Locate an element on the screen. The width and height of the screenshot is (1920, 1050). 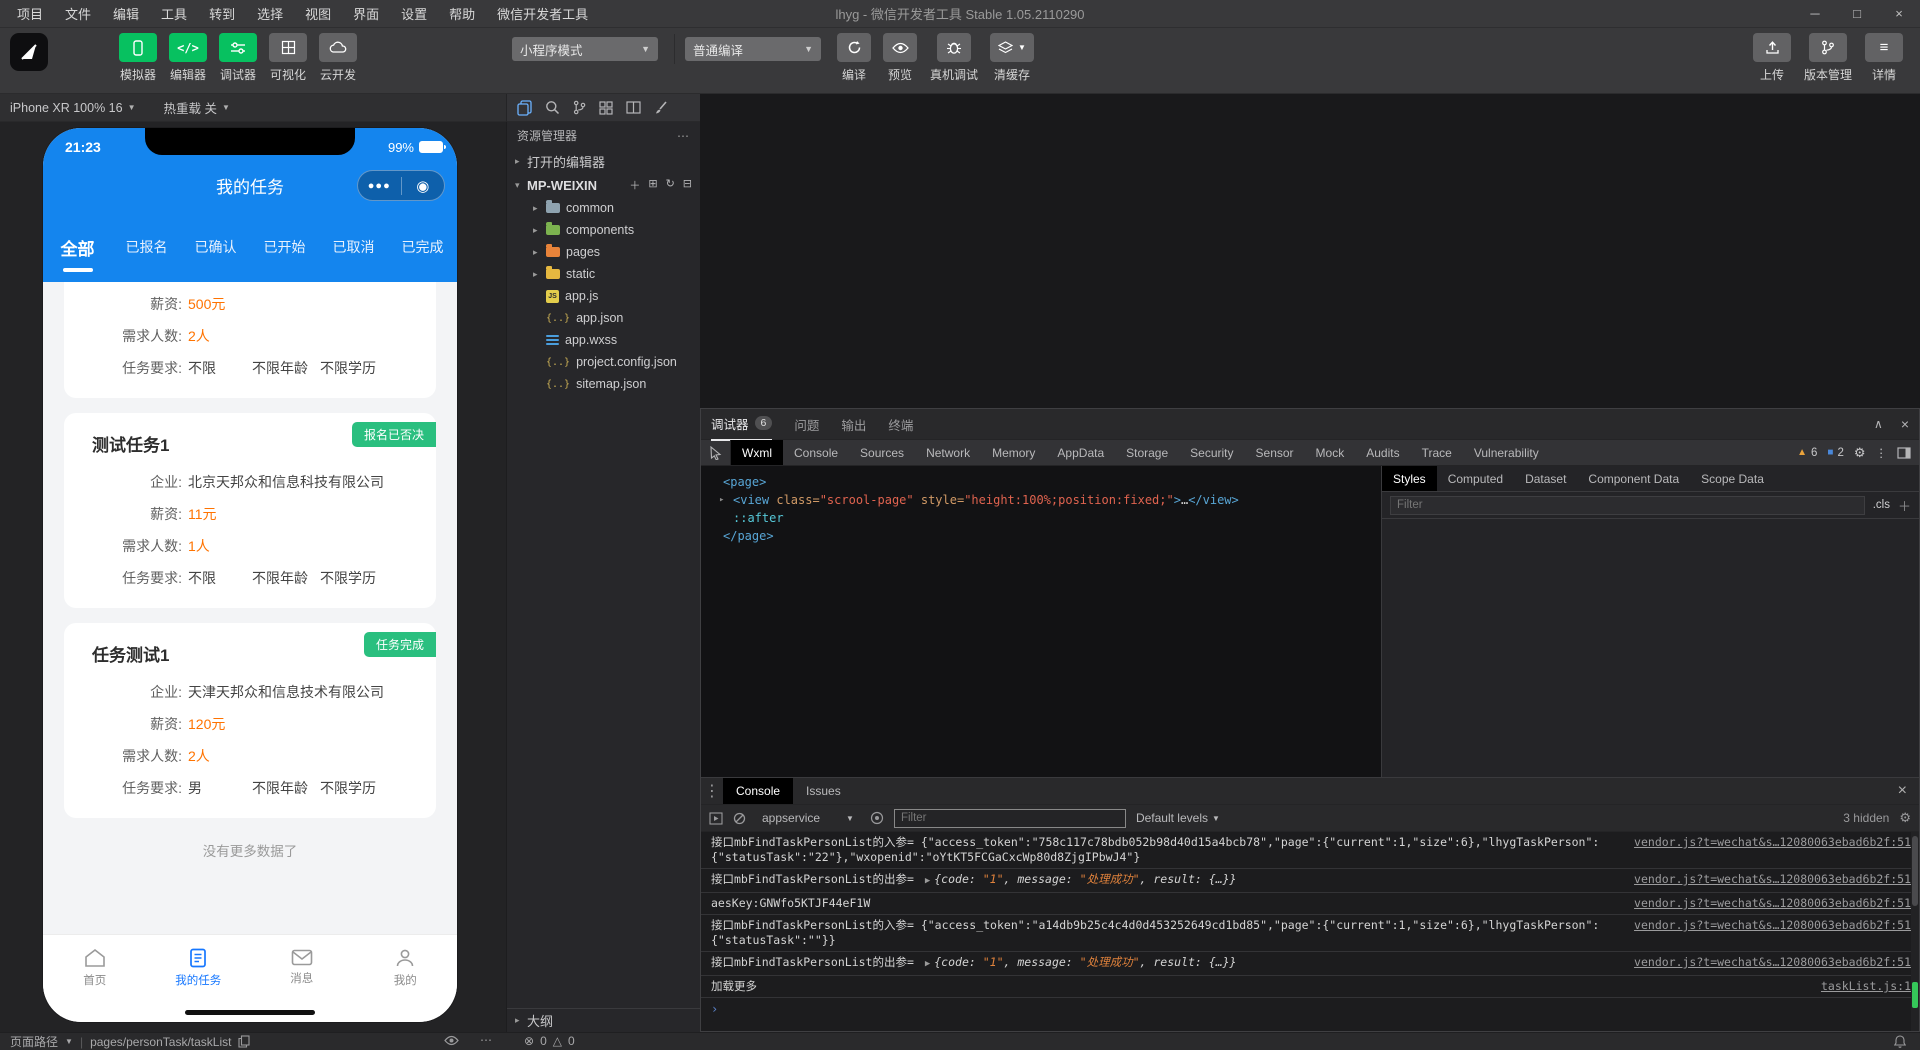
menu-item: 项目 is located at coordinates (30, 13).